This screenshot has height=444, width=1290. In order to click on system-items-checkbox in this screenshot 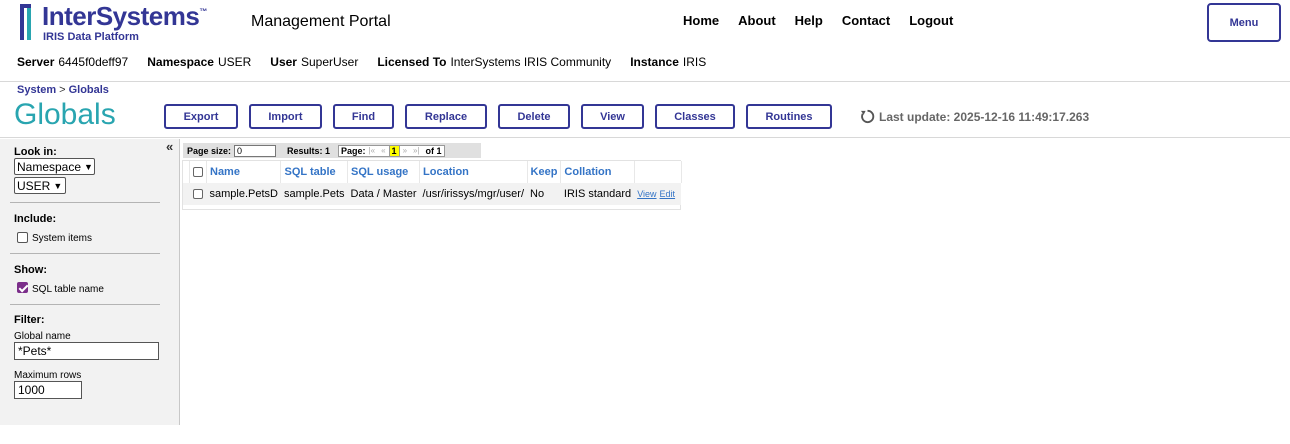, I will do `click(22, 237)`.